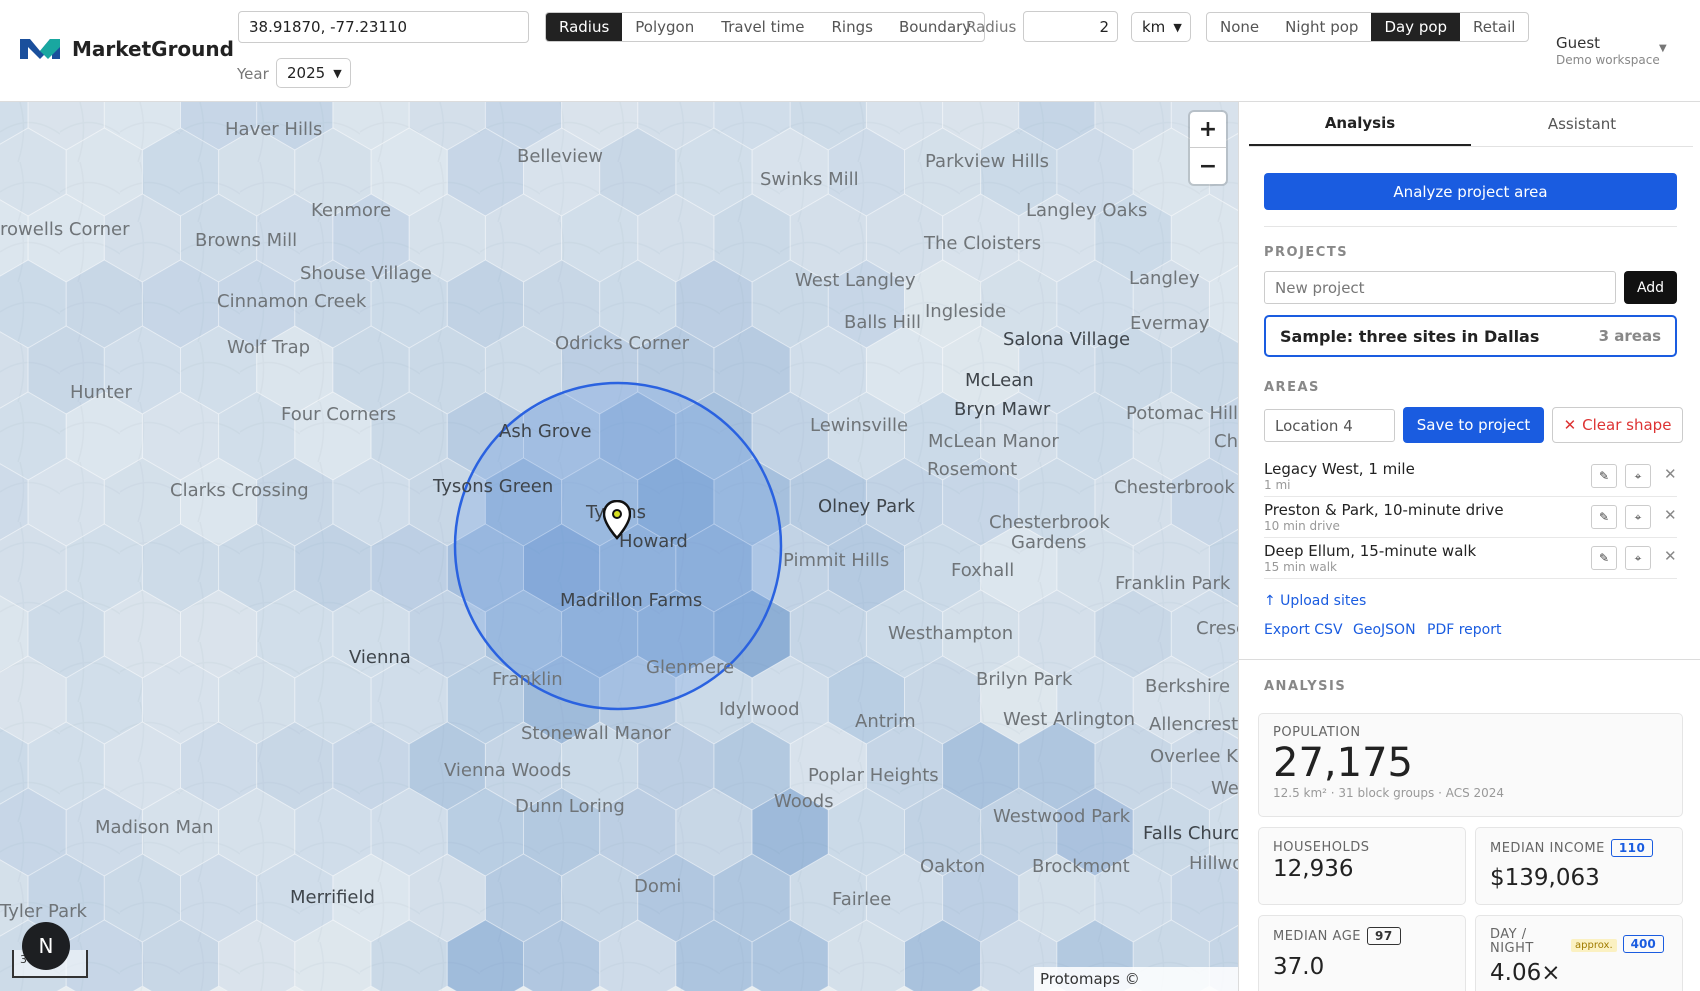  Describe the element at coordinates (1208, 166) in the screenshot. I see `zoom-out-button: −` at that location.